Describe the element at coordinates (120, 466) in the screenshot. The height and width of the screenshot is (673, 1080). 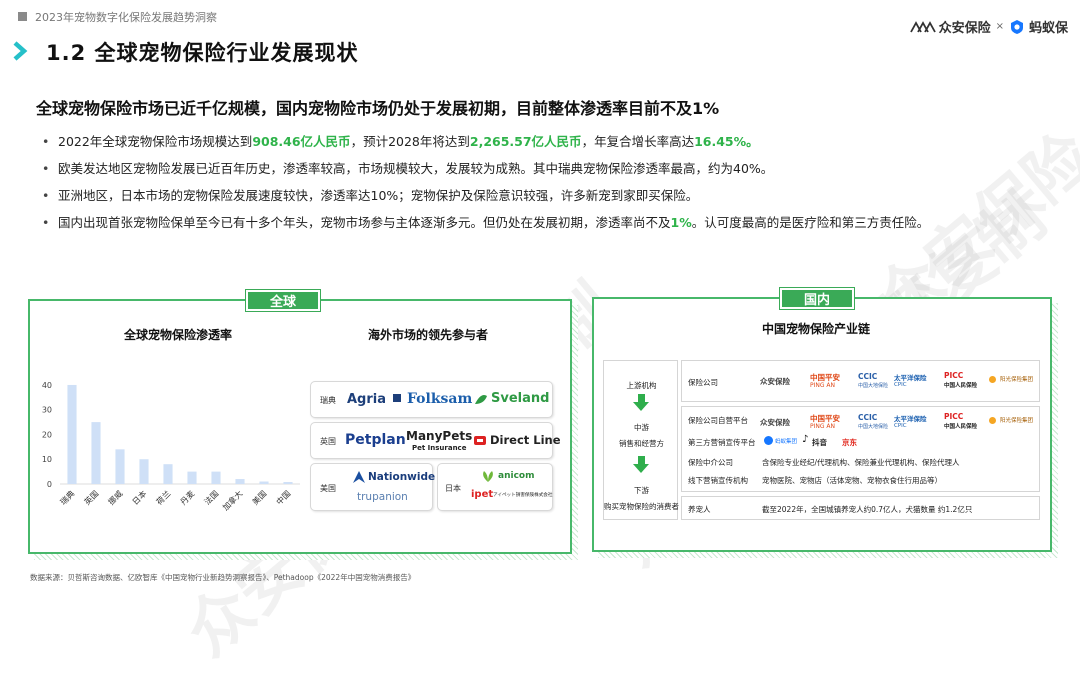
I see `bar-挪威` at that location.